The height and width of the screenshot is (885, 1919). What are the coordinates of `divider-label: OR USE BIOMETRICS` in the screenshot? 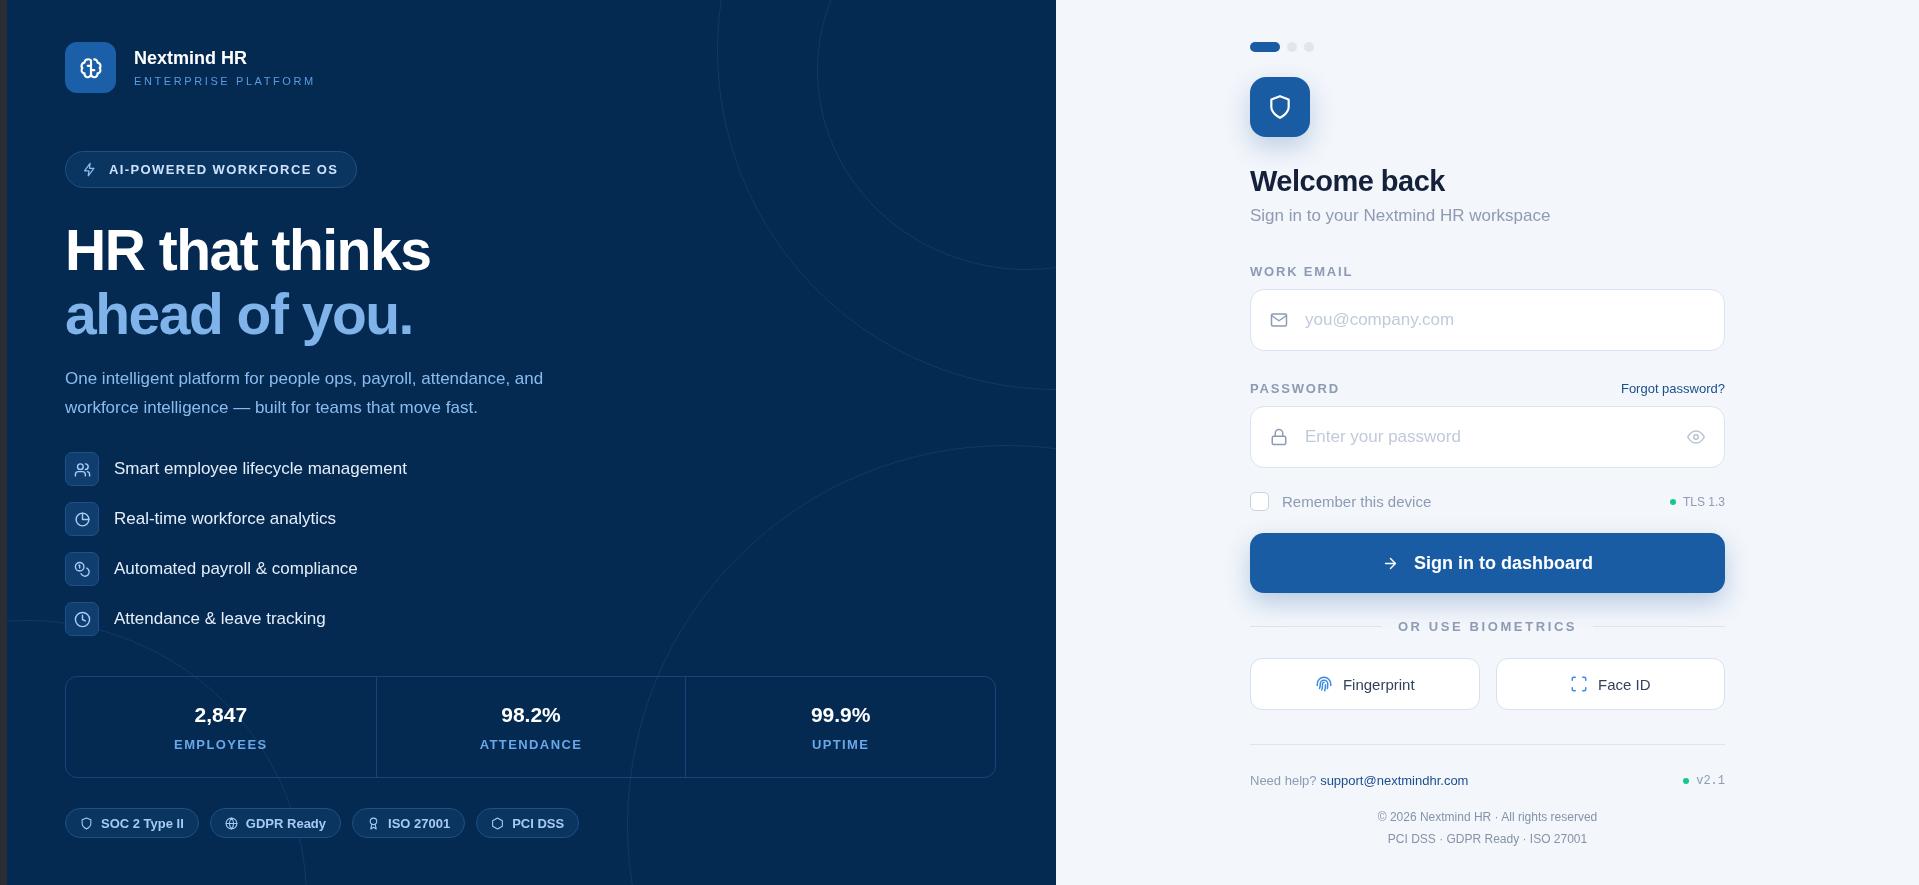 It's located at (1487, 626).